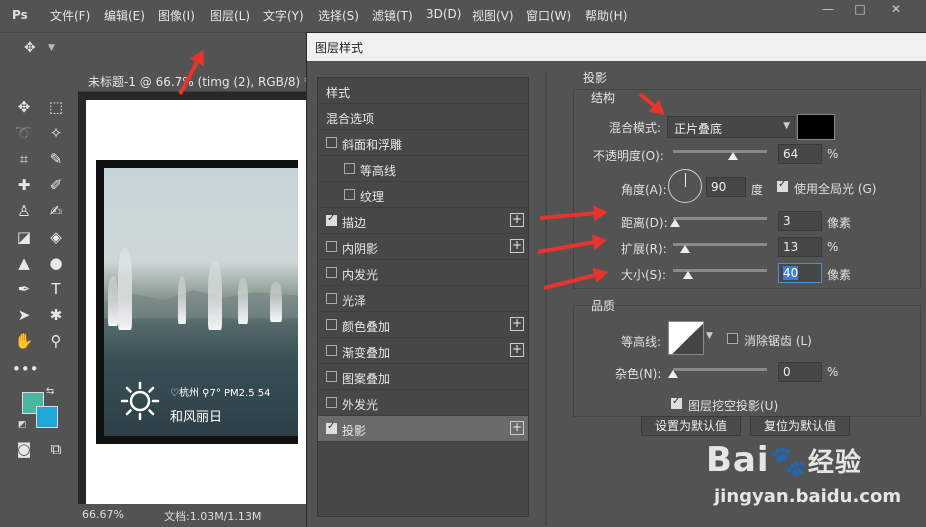 The image size is (926, 527). What do you see at coordinates (24, 341) in the screenshot?
I see `hand-tool-icon: ✋` at bounding box center [24, 341].